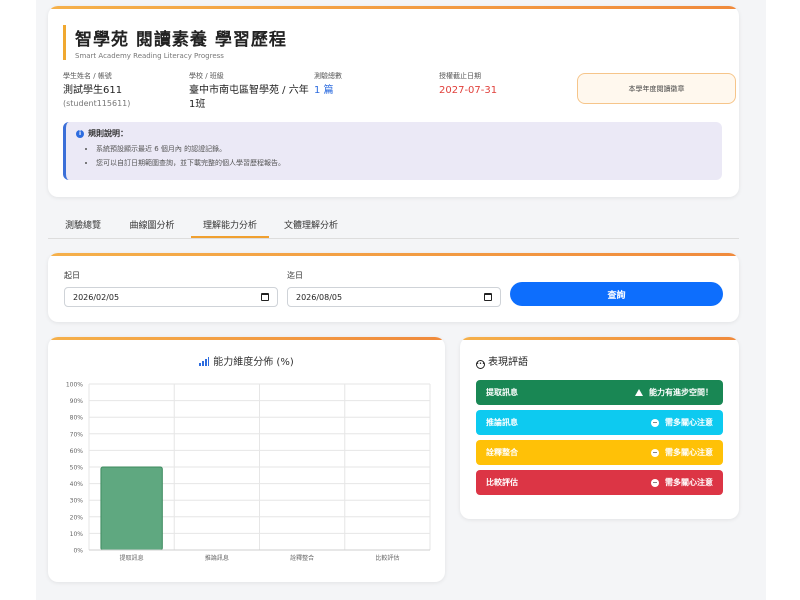 The height and width of the screenshot is (600, 800). Describe the element at coordinates (616, 294) in the screenshot. I see `query-button: 查詢` at that location.